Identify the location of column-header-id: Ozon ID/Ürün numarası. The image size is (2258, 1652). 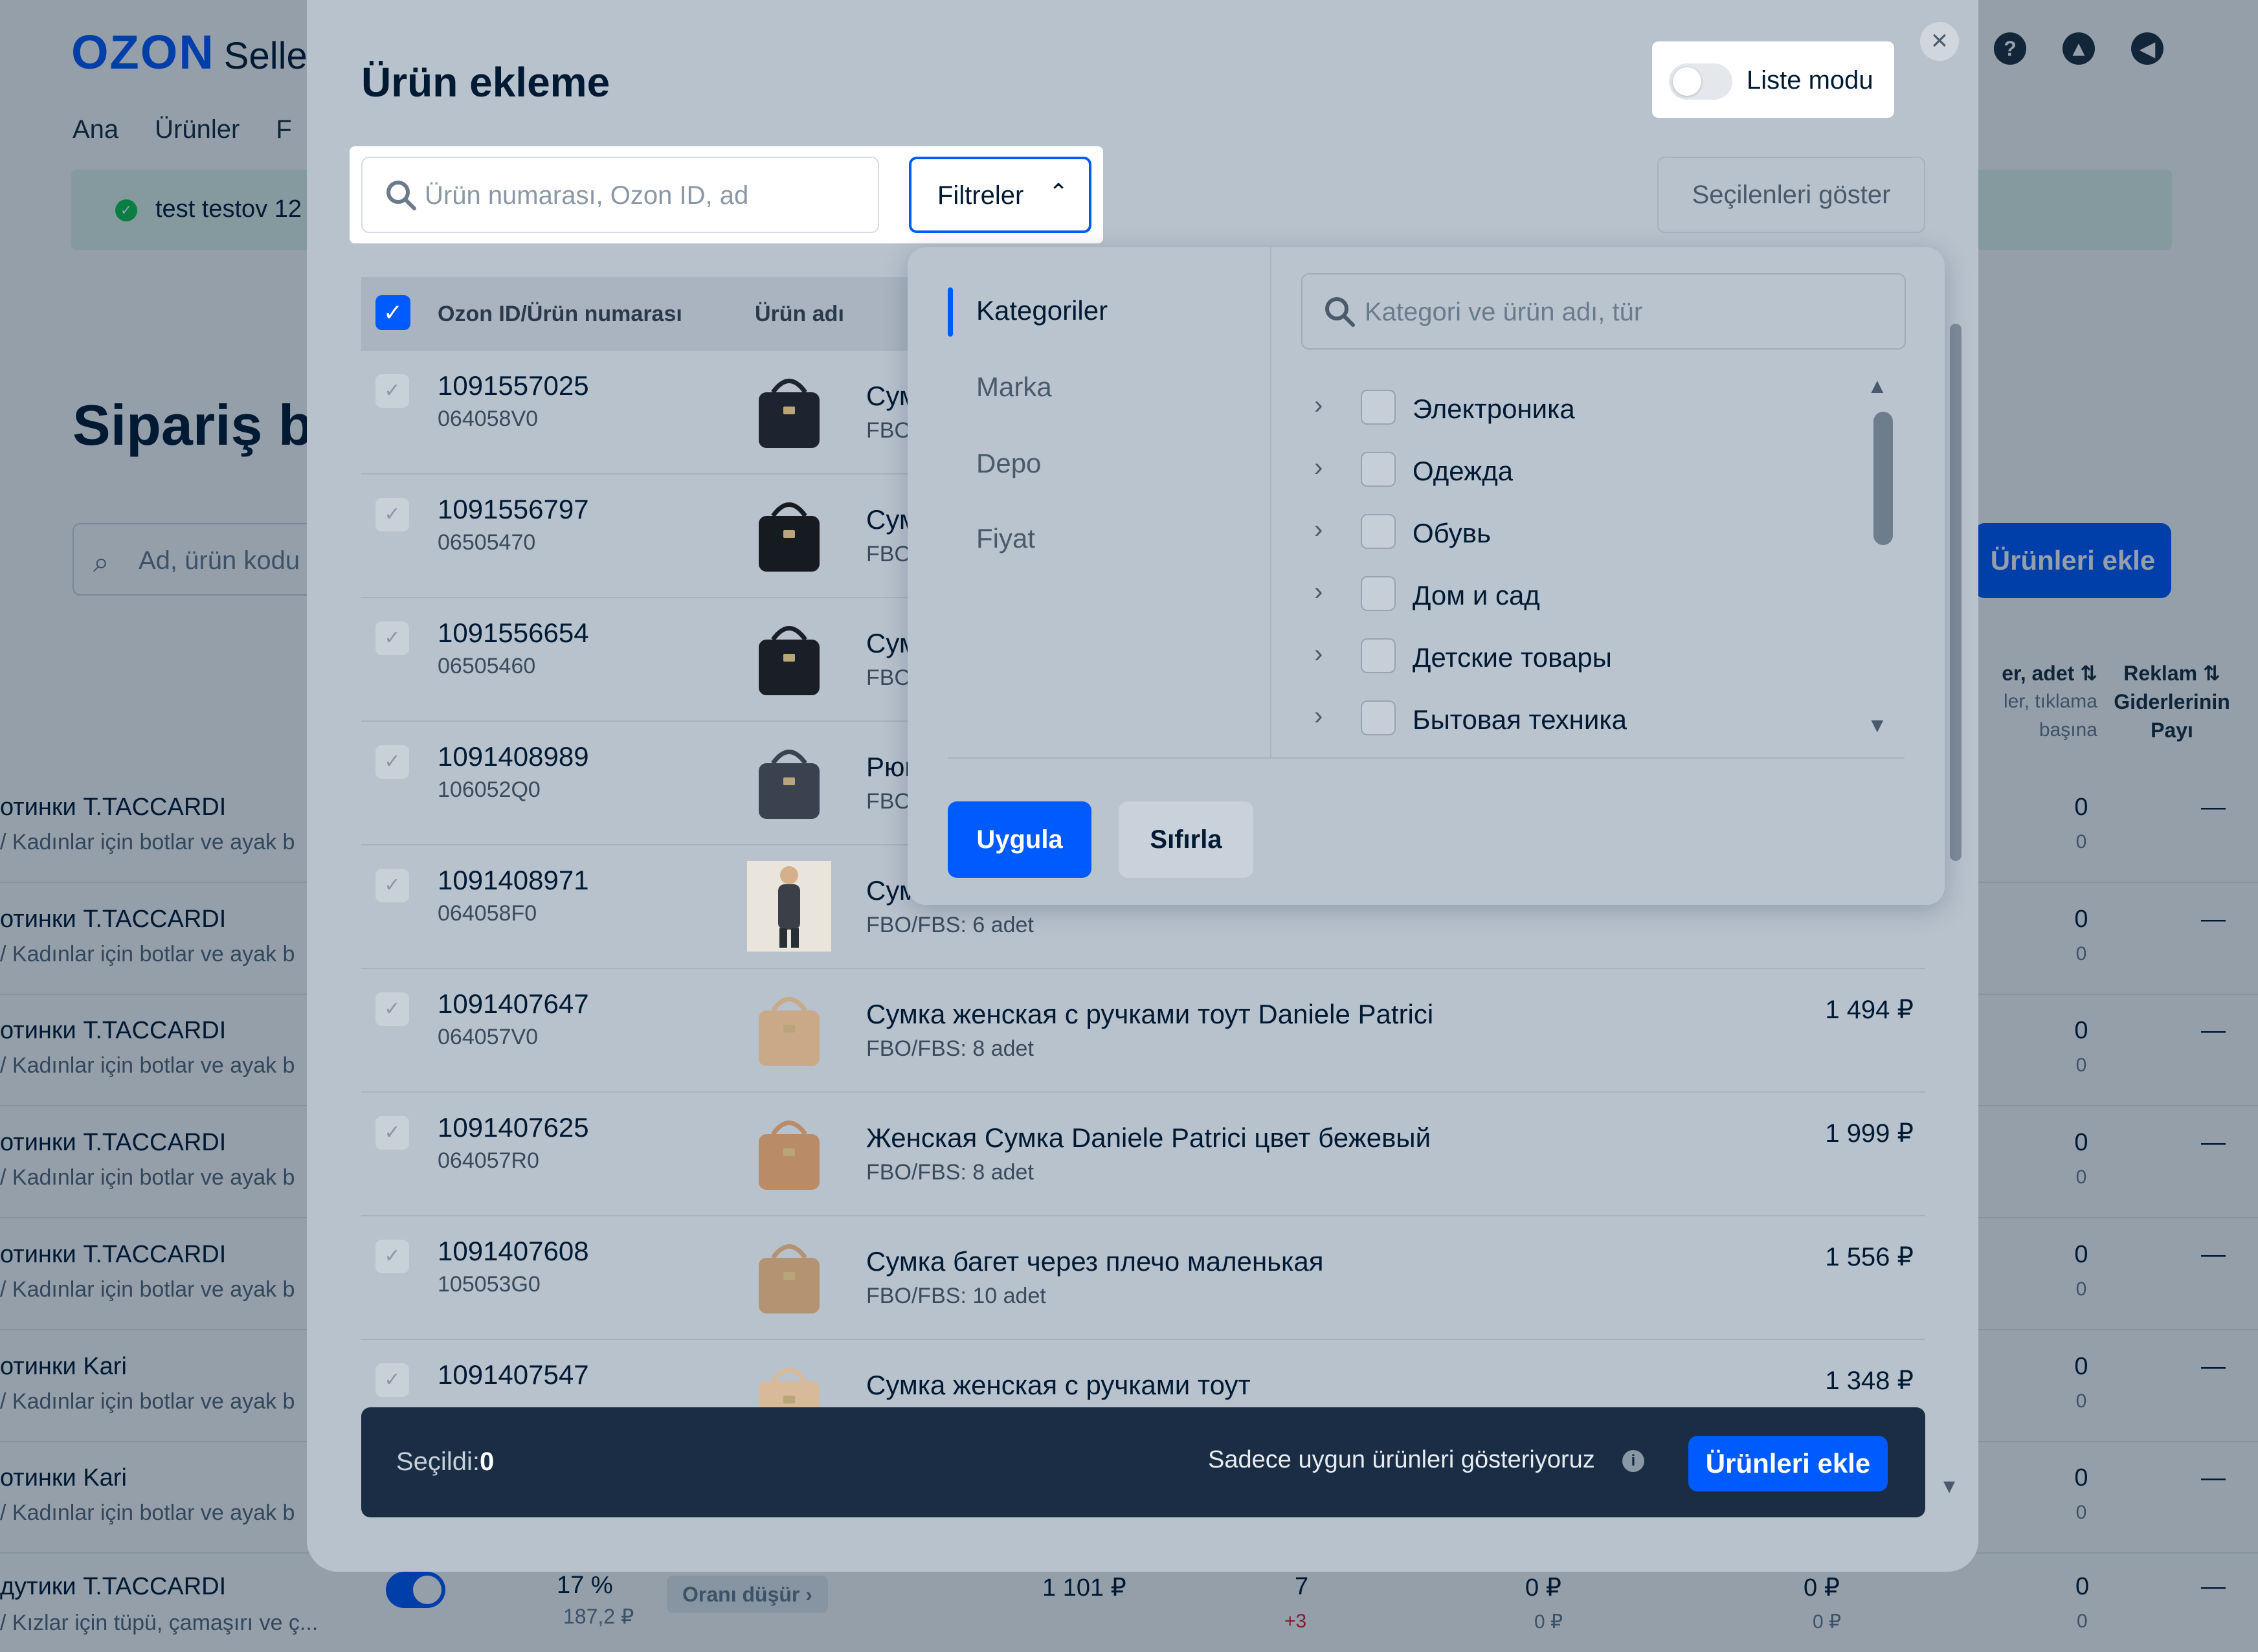
(560, 314).